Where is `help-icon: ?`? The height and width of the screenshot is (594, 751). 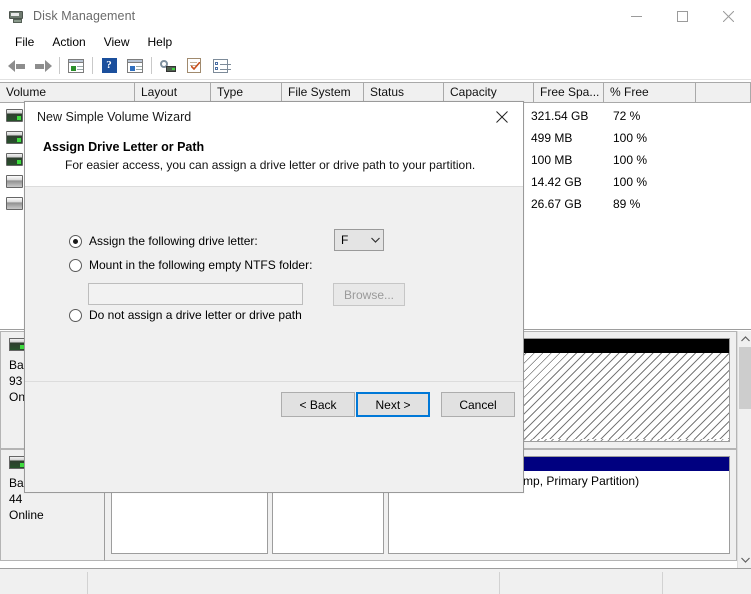 help-icon: ? is located at coordinates (109, 66).